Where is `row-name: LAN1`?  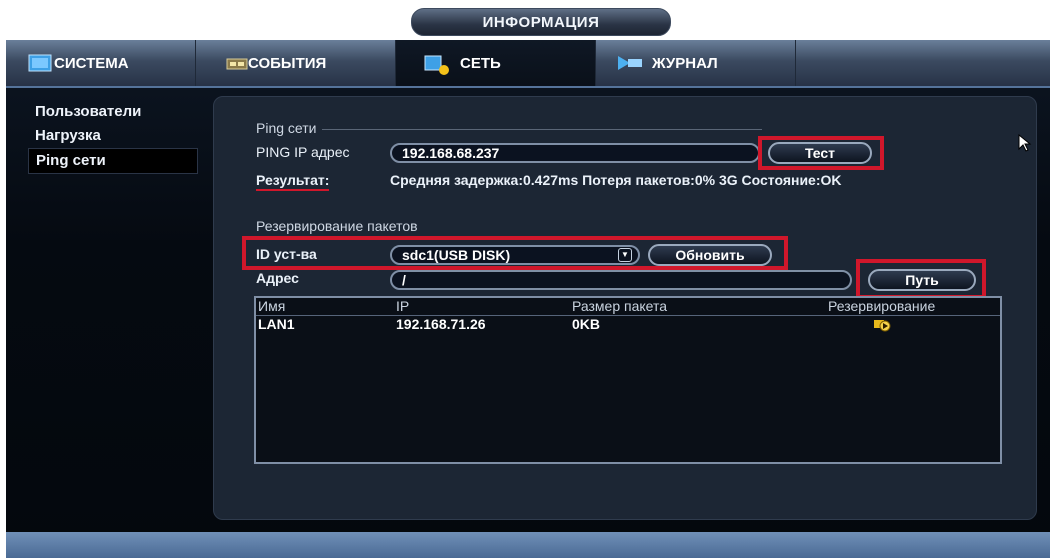 row-name: LAN1 is located at coordinates (276, 324).